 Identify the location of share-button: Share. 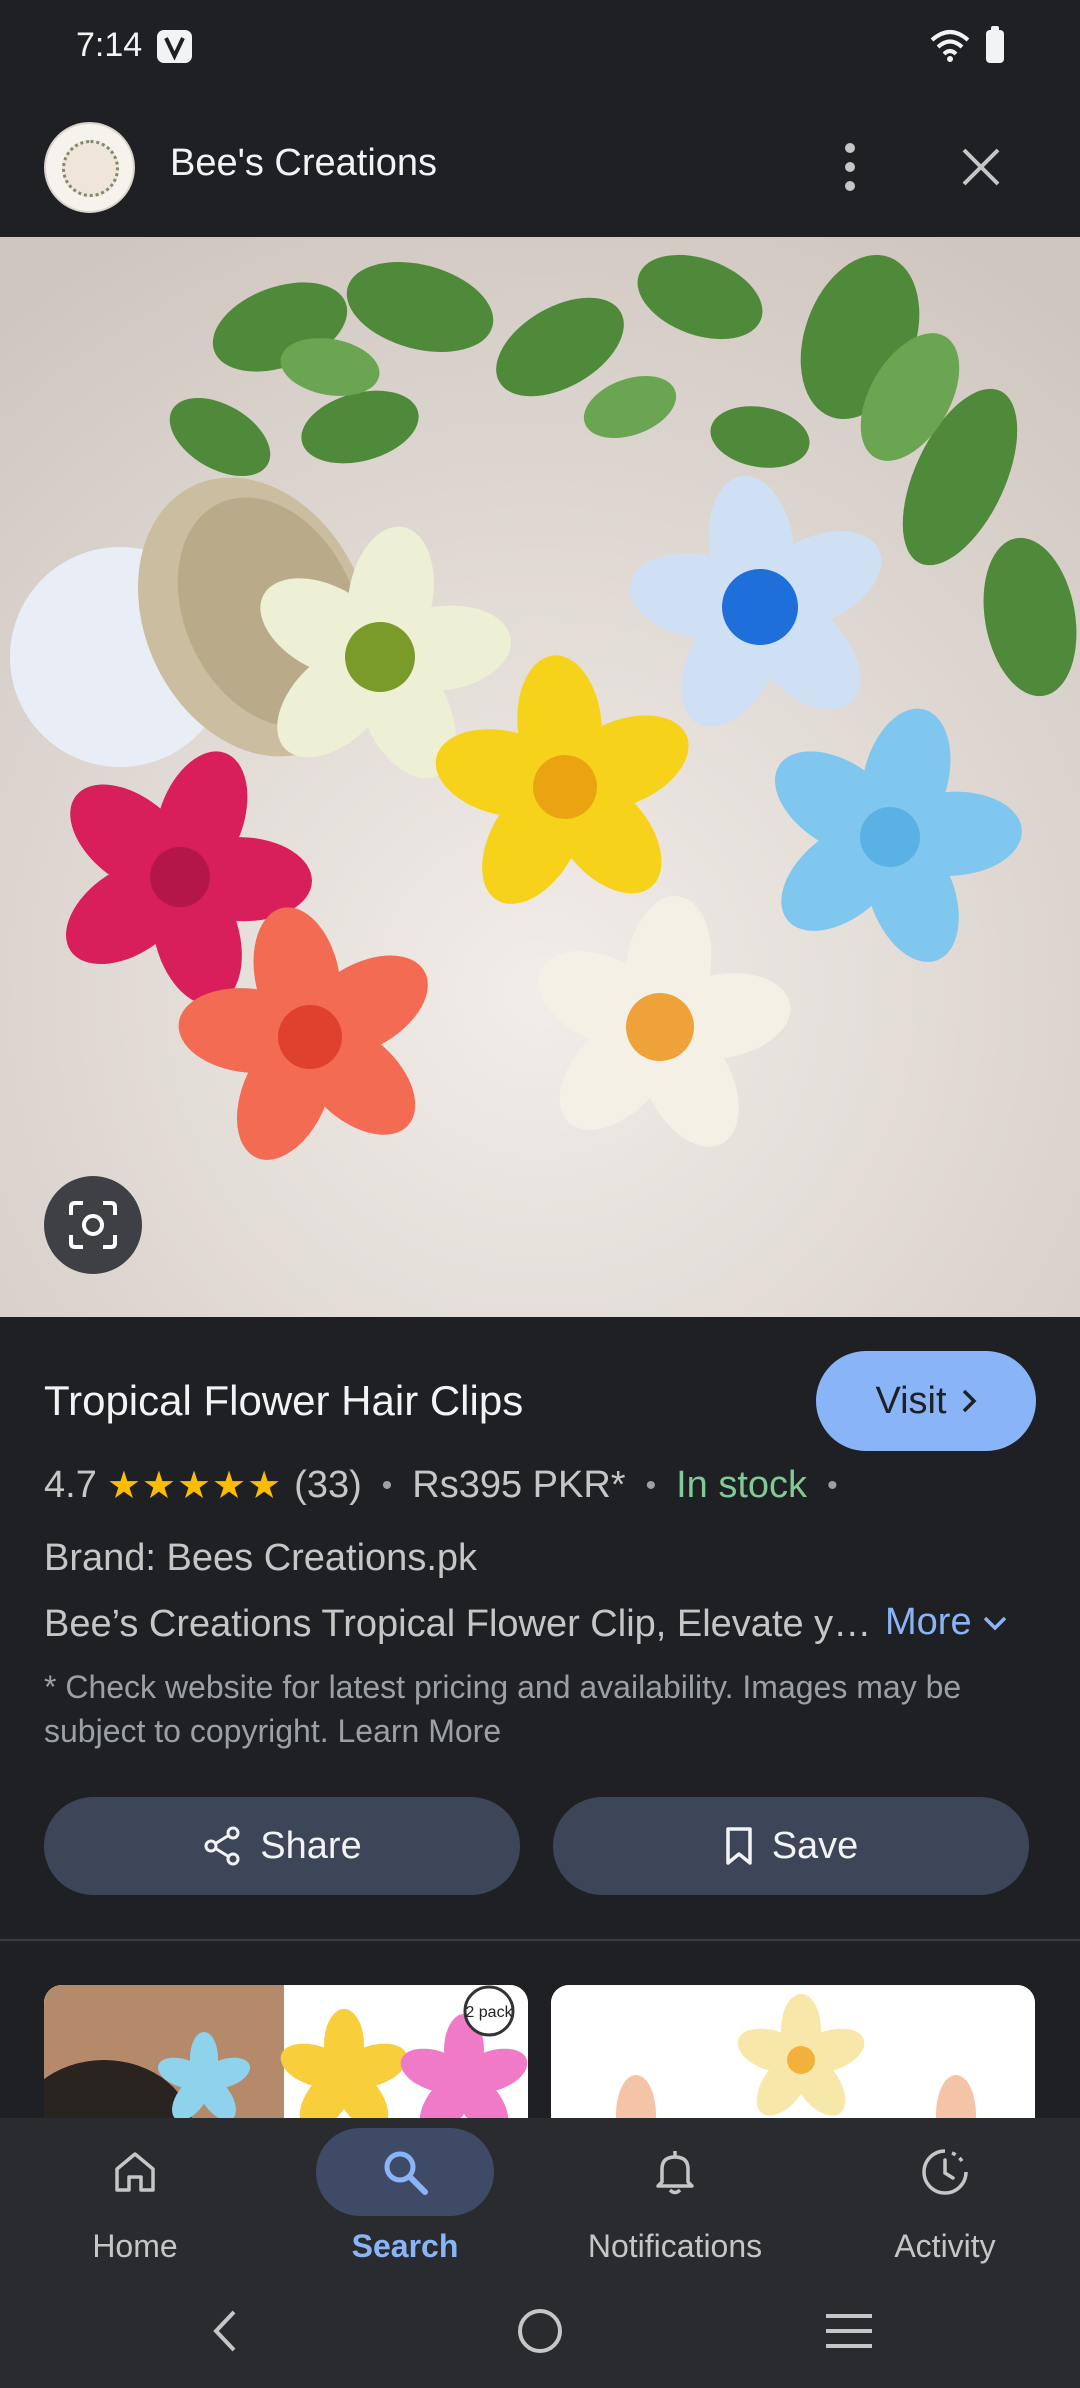
(282, 1846).